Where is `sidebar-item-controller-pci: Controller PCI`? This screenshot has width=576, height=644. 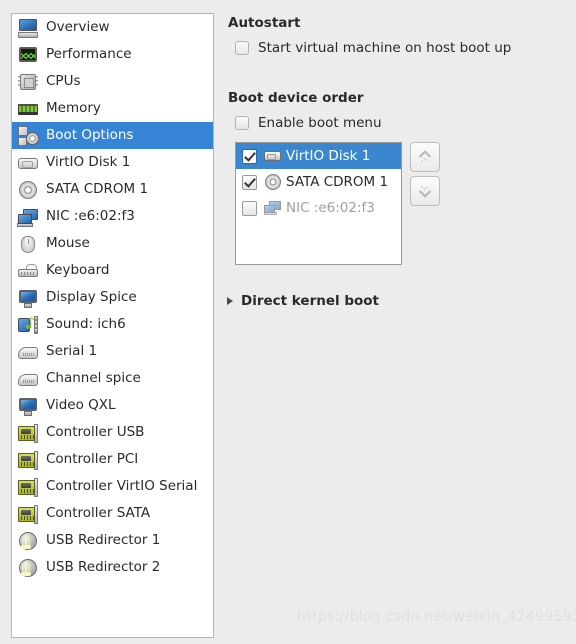
sidebar-item-controller-pci: Controller PCI is located at coordinates (112, 459).